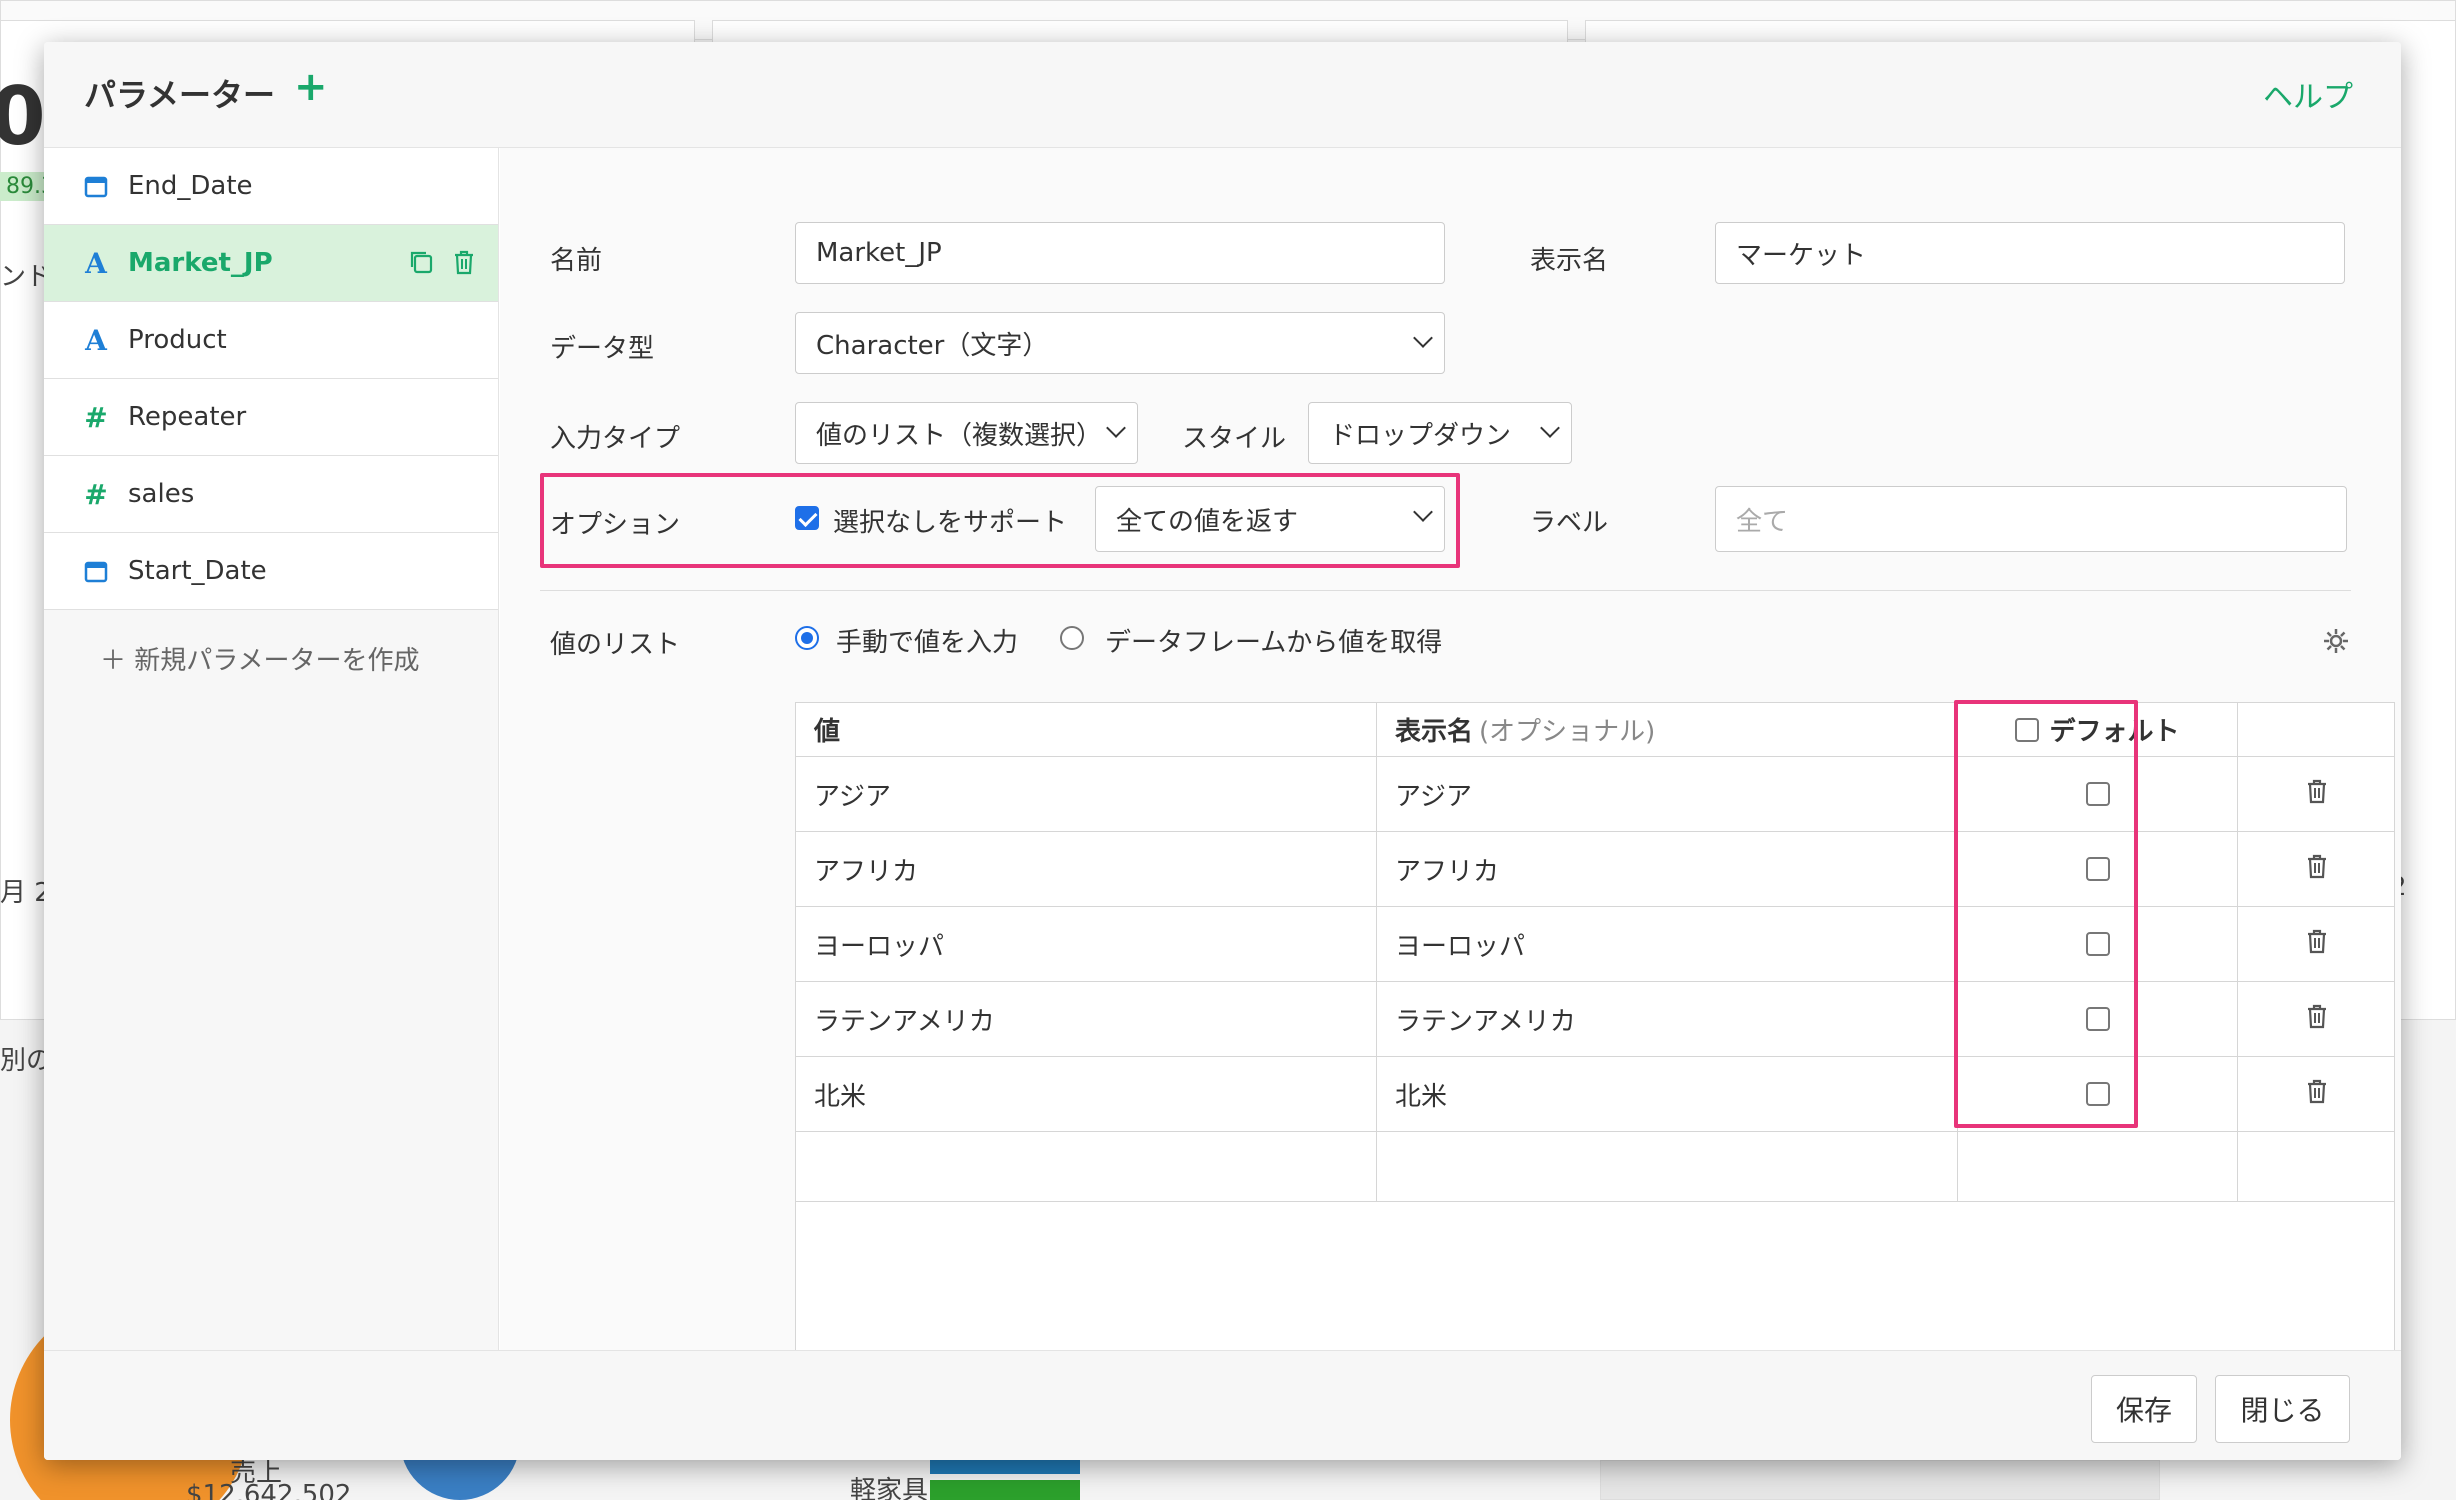  Describe the element at coordinates (271, 263) in the screenshot. I see `sidebar-item-market-jp: A Market_JP` at that location.